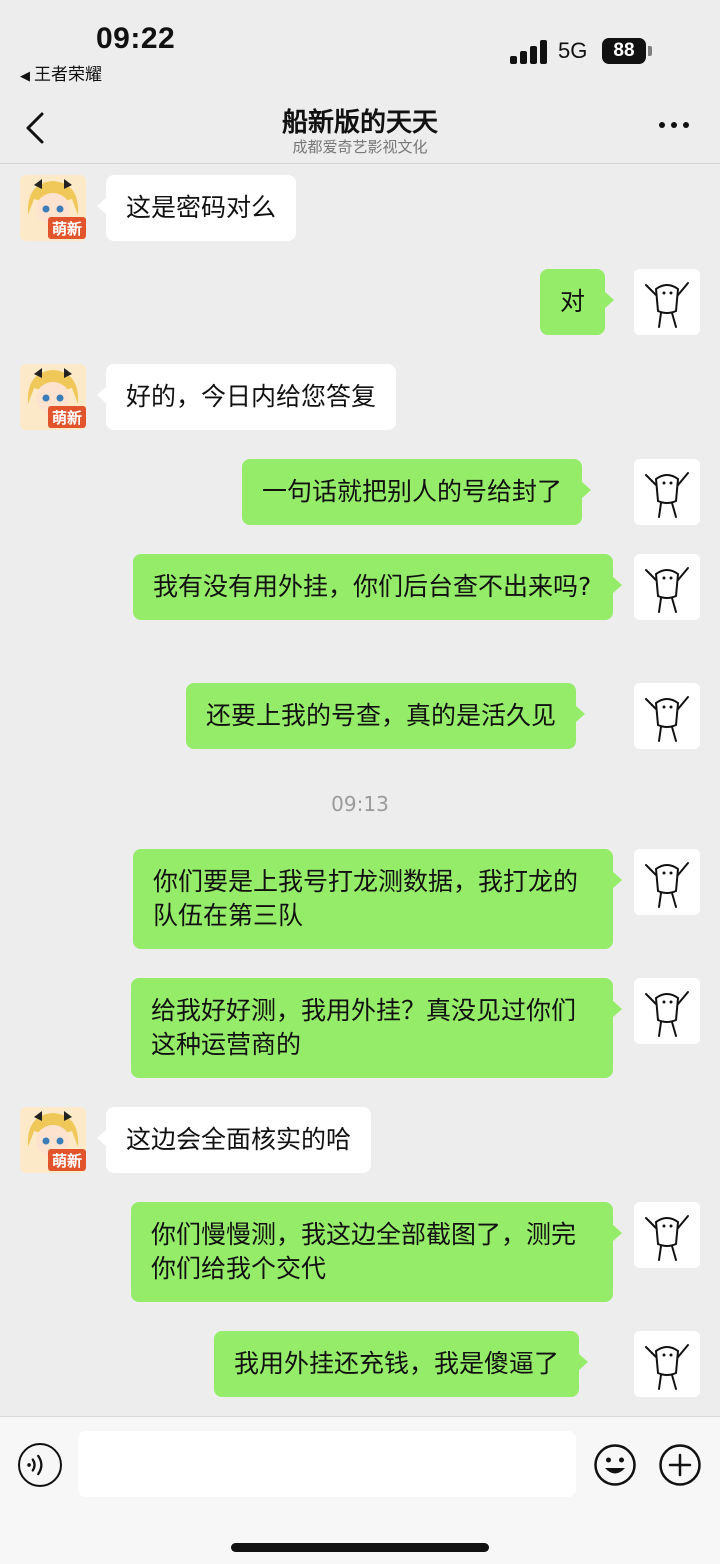 The image size is (720, 1564). What do you see at coordinates (234, 1140) in the screenshot?
I see `message-bubble-incoming: 这边会全面核实的哈` at bounding box center [234, 1140].